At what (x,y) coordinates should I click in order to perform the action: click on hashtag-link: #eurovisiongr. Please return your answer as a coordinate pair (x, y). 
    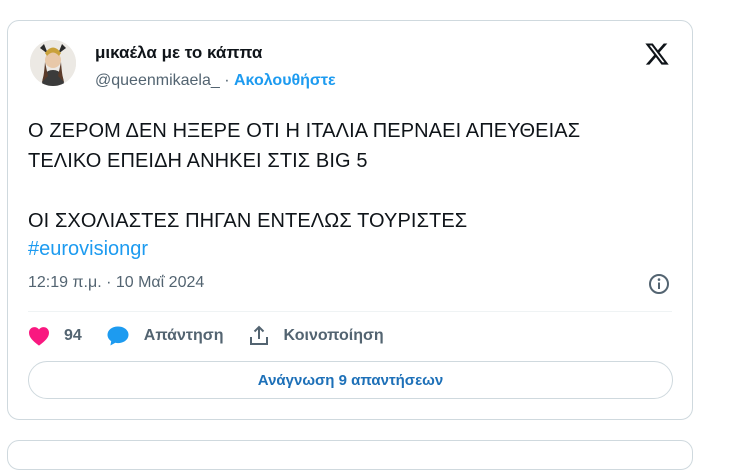
    Looking at the image, I should click on (88, 249).